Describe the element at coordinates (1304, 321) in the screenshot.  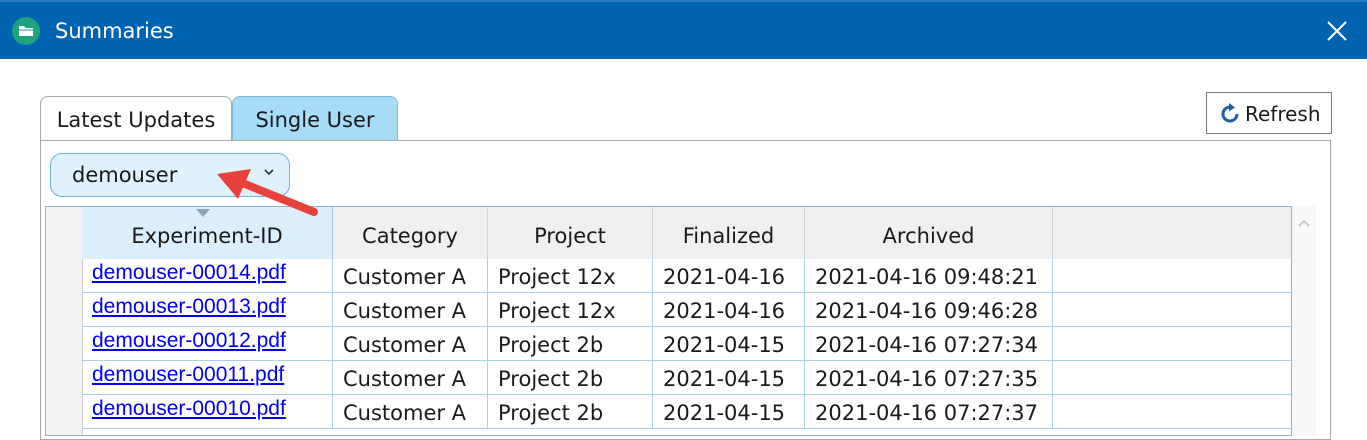
I see `vertical-scrollbar` at that location.